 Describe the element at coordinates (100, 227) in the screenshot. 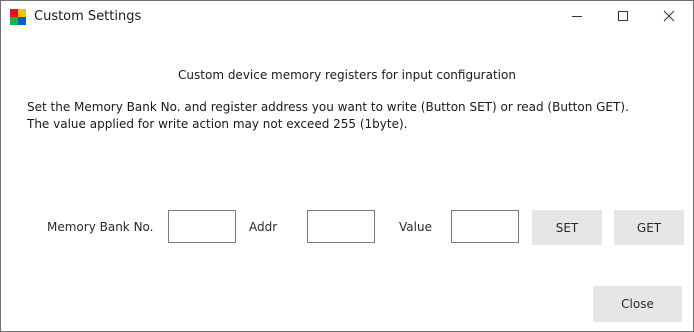

I see `memory-bank-label: Memory Bank No.` at that location.